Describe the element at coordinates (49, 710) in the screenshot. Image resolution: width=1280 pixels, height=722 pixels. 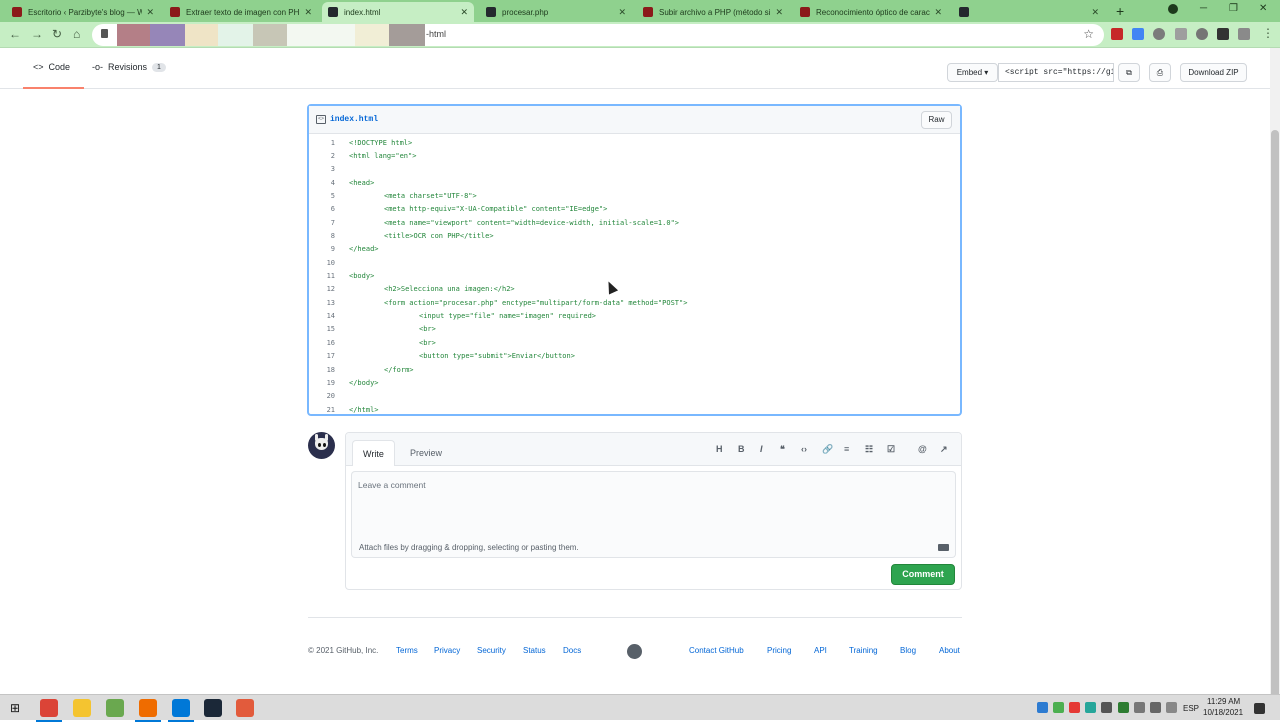
I see `chrome-icon` at that location.